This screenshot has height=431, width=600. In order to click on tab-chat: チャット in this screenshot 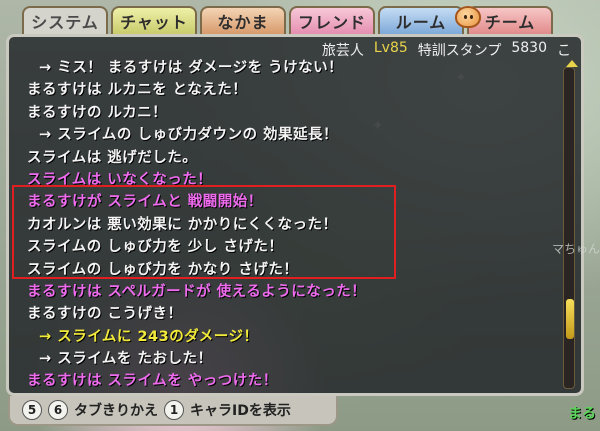, I will do `click(154, 20)`.